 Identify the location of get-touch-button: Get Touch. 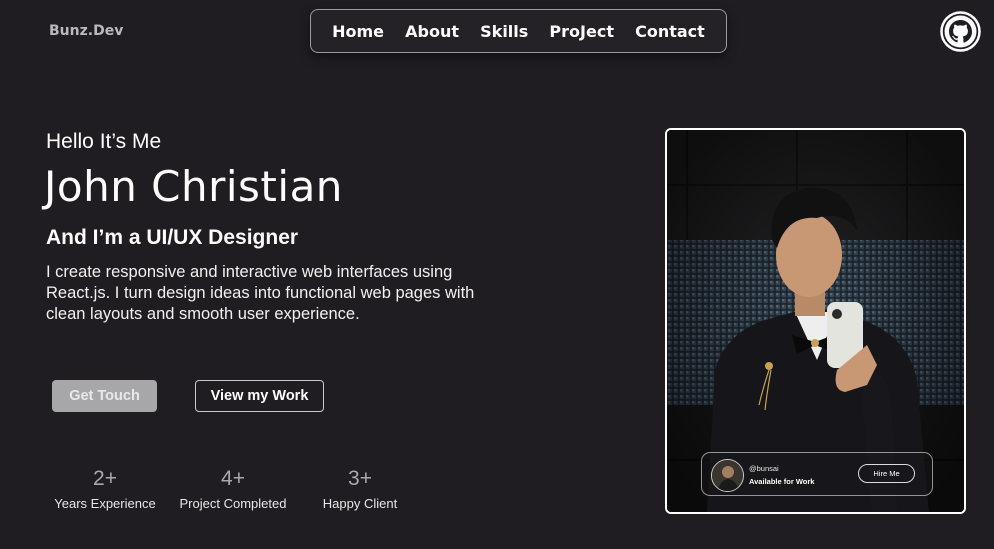
(104, 396).